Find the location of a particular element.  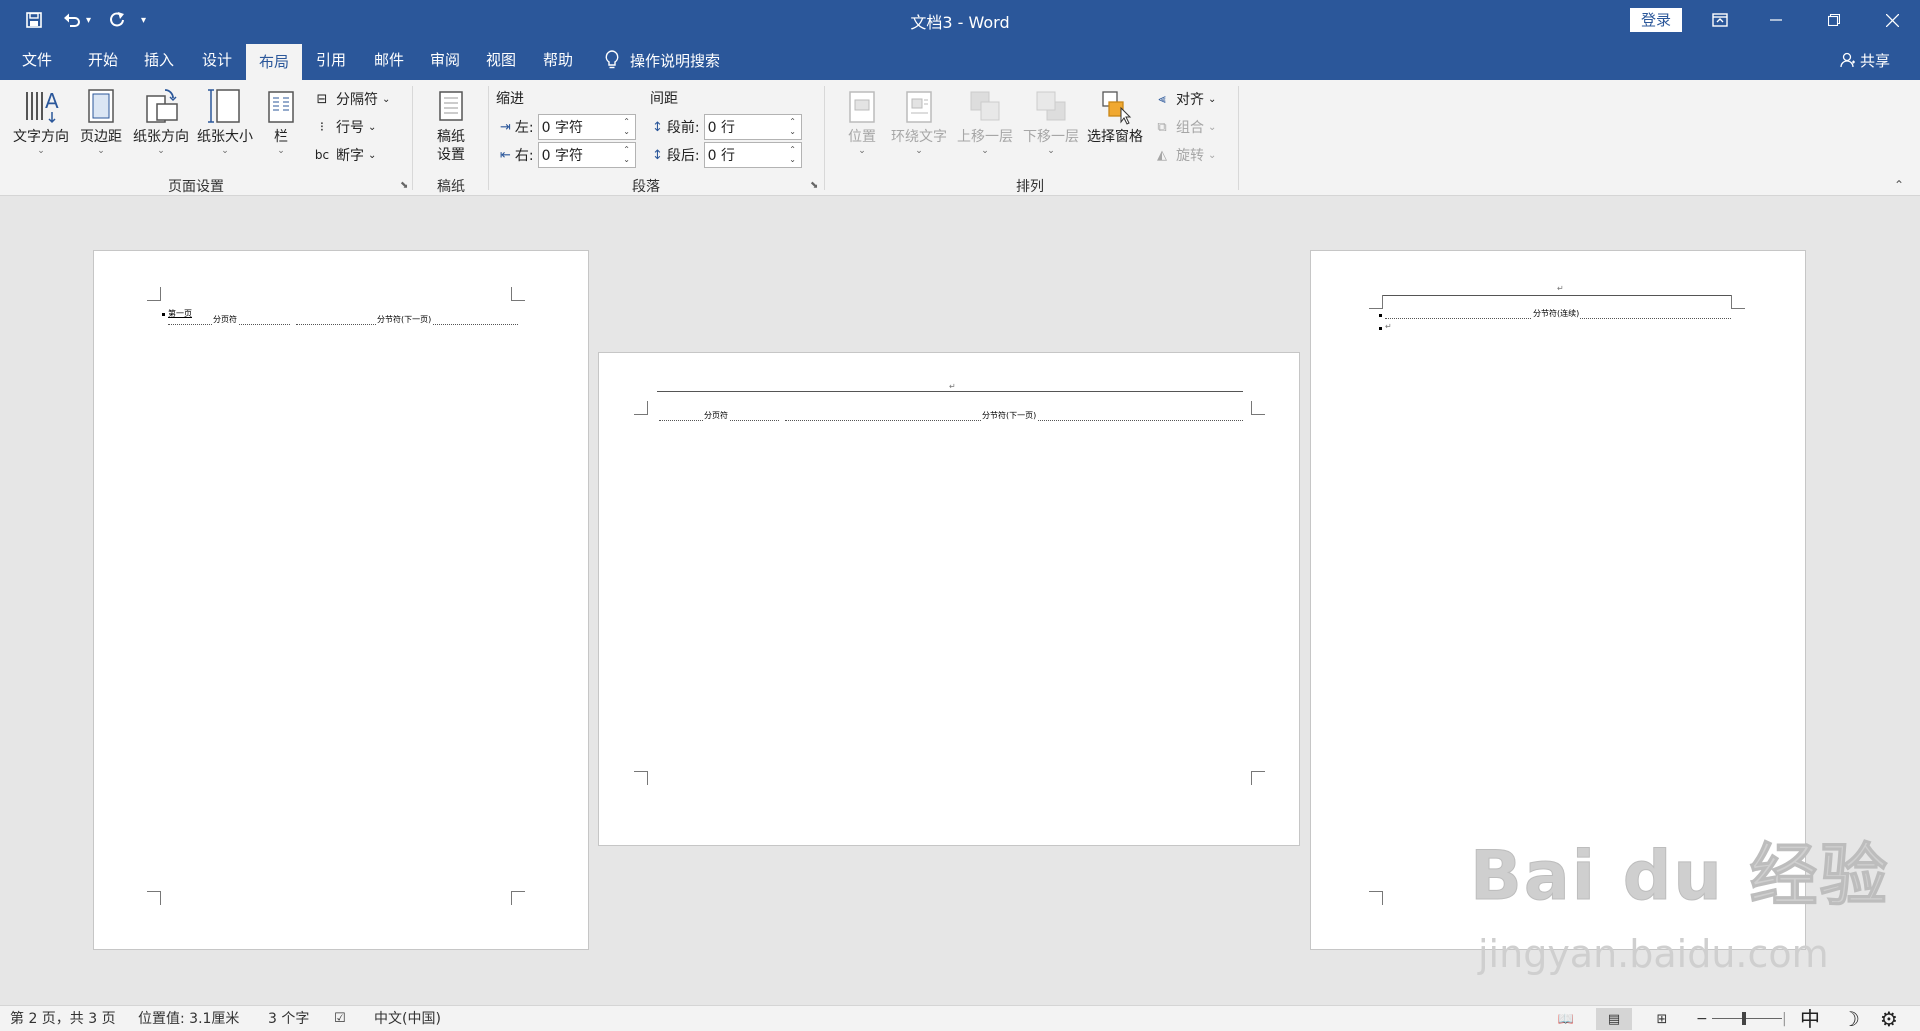

margins-button: 页边距 ⌄ is located at coordinates (101, 121).